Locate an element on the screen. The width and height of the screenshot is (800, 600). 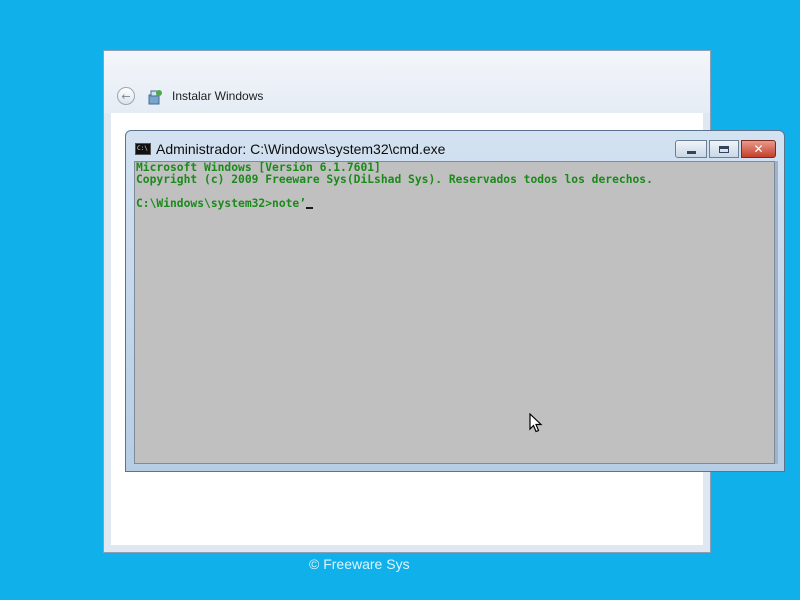
console-line-prompt: C:\Windows\system32>note’ is located at coordinates (455, 204).